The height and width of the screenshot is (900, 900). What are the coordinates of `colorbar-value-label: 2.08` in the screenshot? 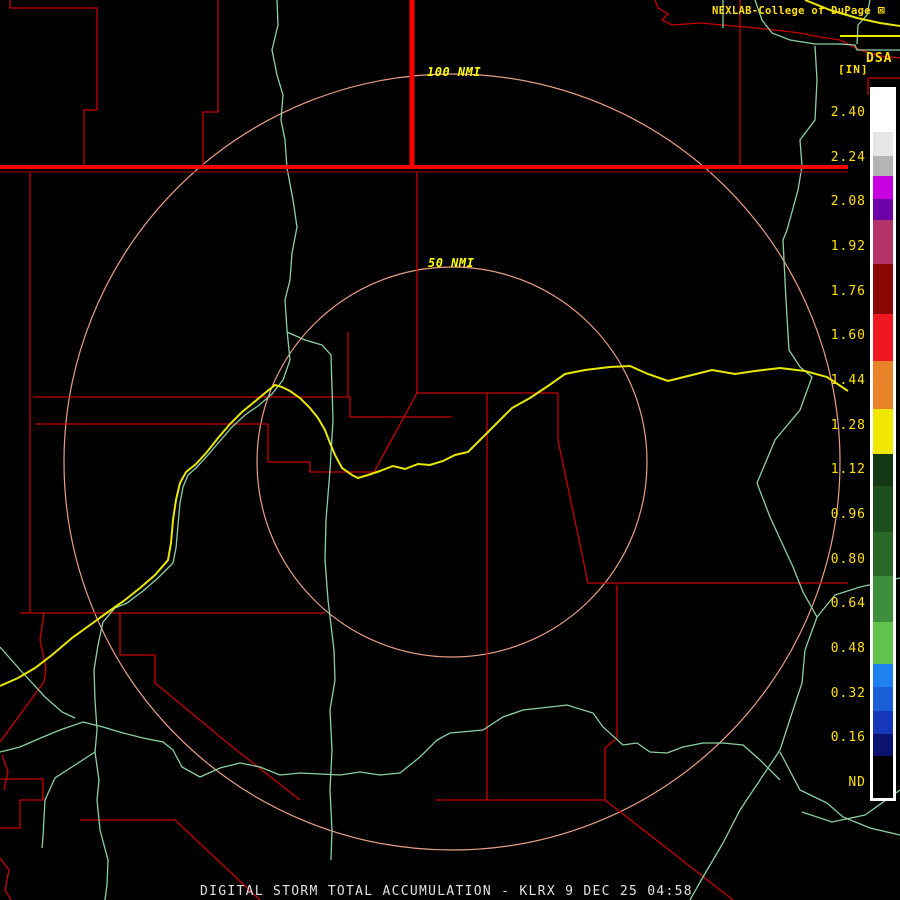 It's located at (848, 202).